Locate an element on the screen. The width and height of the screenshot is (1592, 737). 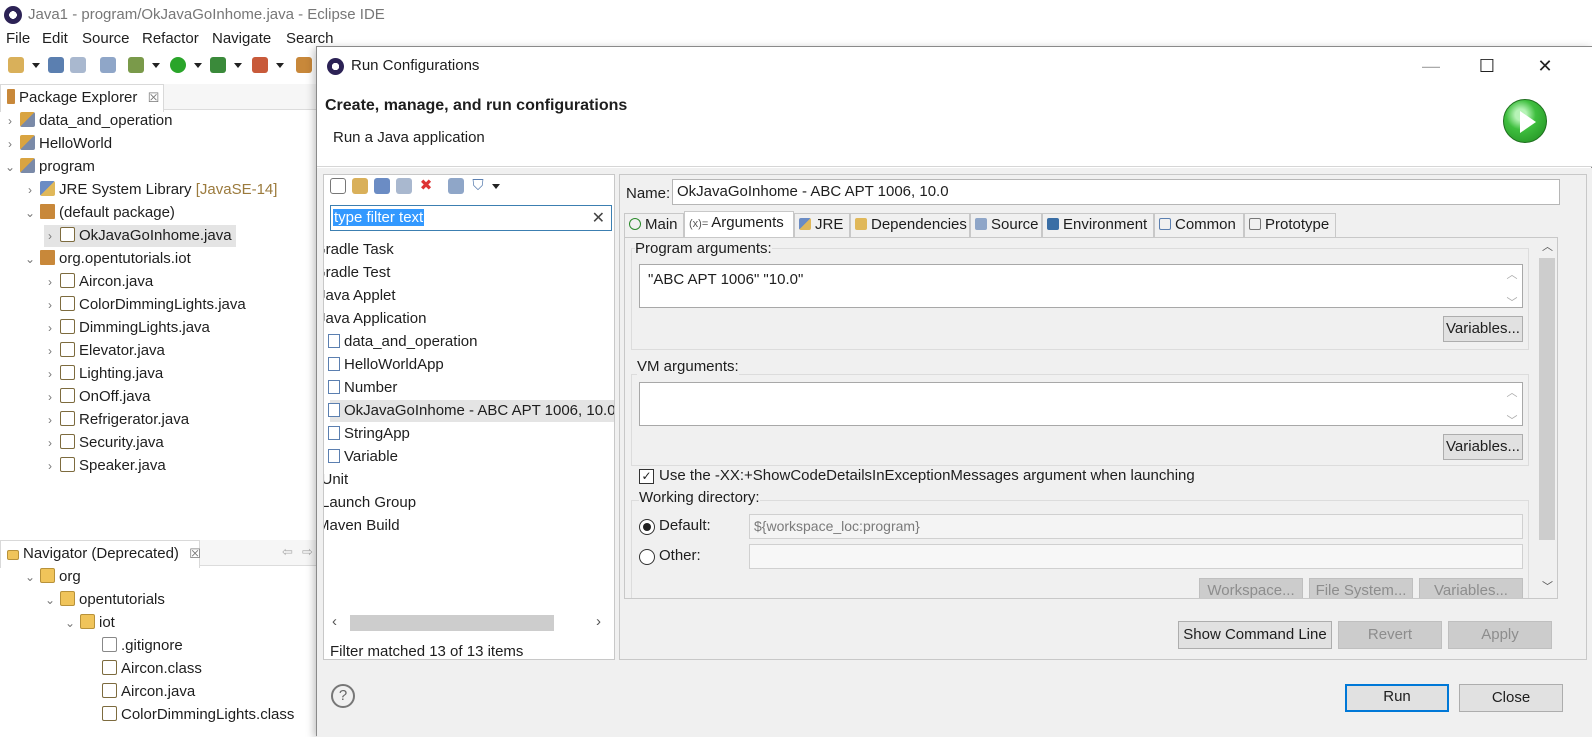
menu-source: Source is located at coordinates (106, 38).